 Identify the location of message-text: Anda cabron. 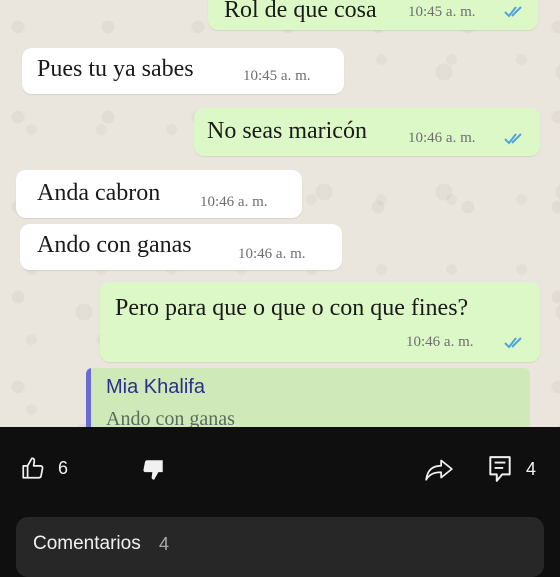
(99, 193).